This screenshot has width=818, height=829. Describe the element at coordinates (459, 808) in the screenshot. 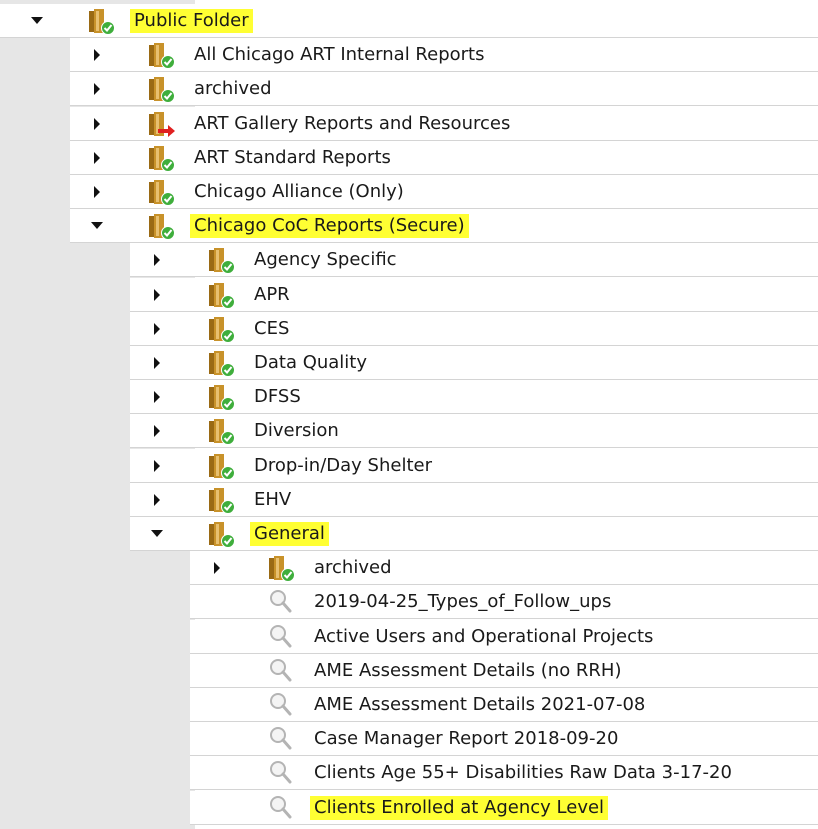

I see `report-label: Clients Enrolled at Agency Level` at that location.